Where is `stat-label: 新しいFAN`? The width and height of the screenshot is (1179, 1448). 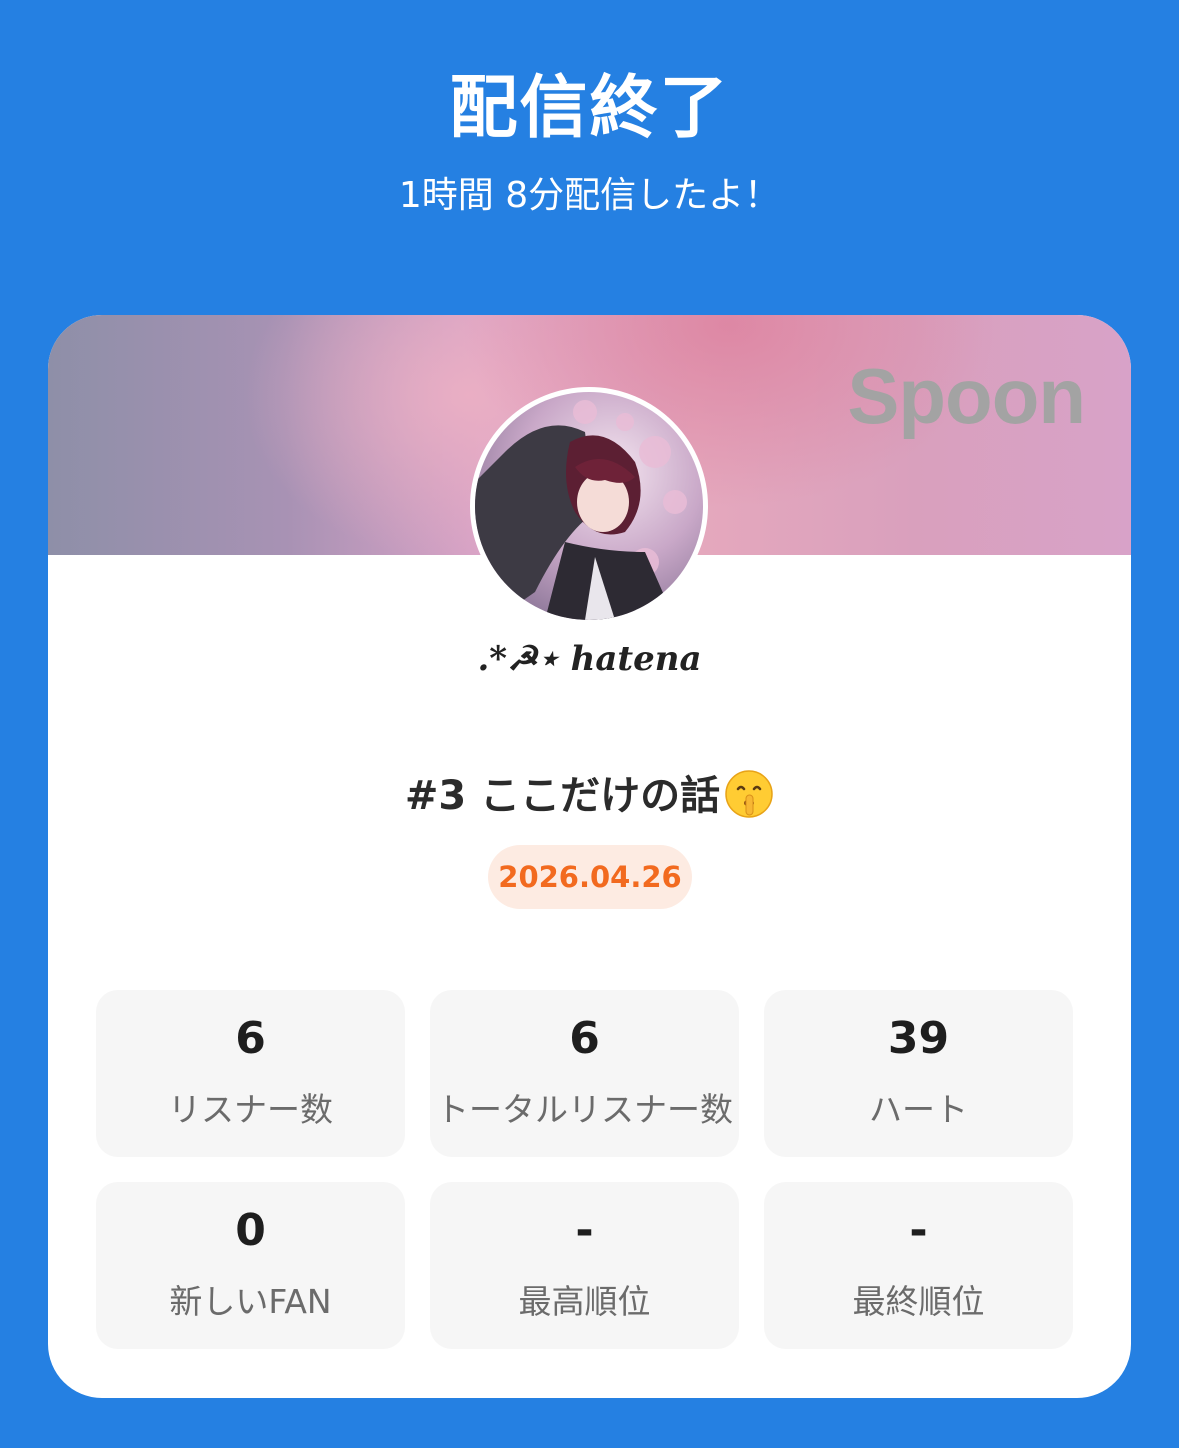 stat-label: 新しいFAN is located at coordinates (250, 1301).